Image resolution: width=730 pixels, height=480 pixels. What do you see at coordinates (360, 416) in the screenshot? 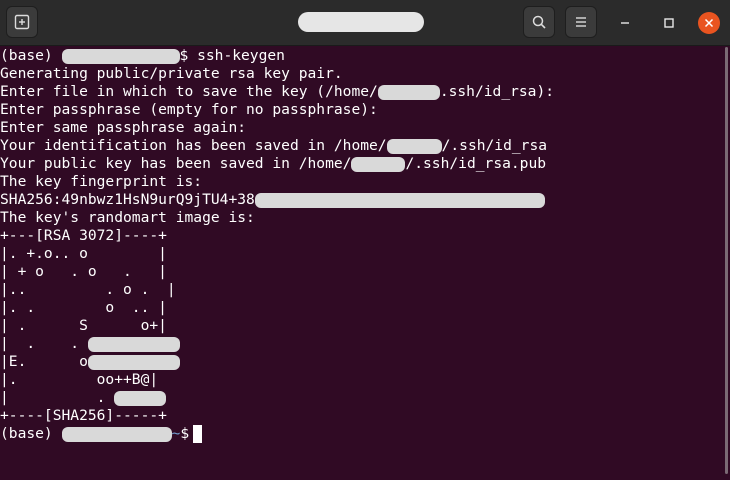
I see `randomart-line: +----[SHA256]-----+` at bounding box center [360, 416].